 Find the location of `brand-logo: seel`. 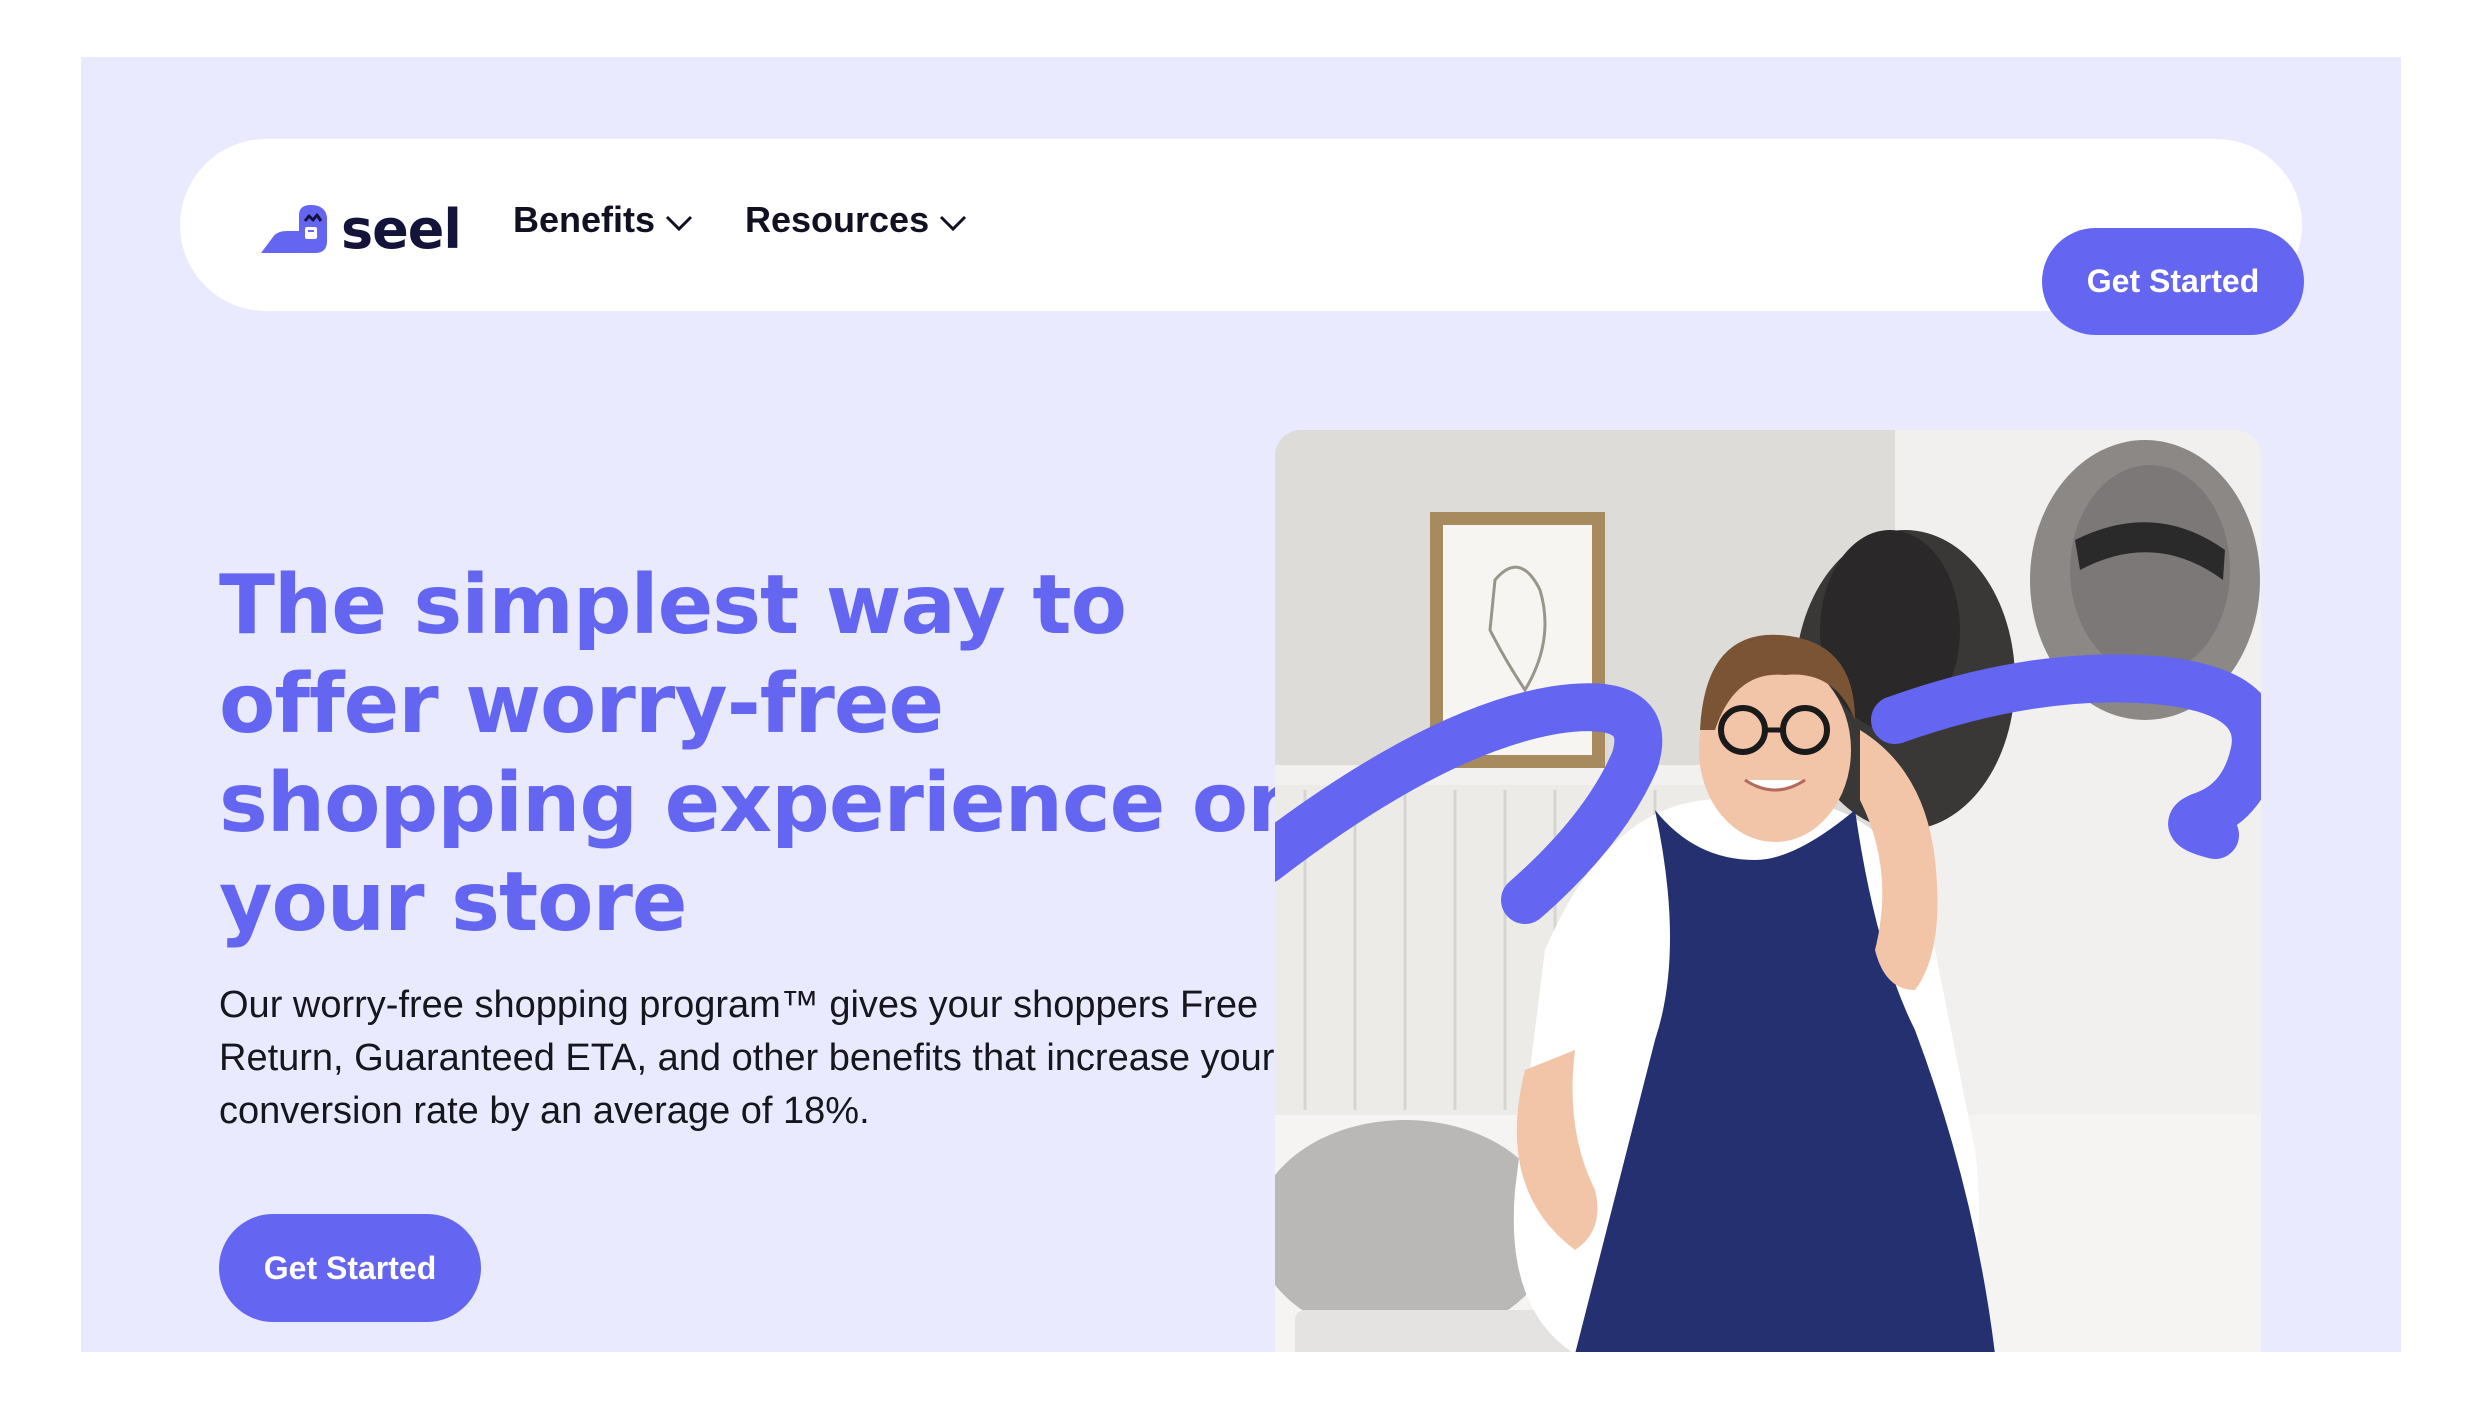

brand-logo: seel is located at coordinates (360, 228).